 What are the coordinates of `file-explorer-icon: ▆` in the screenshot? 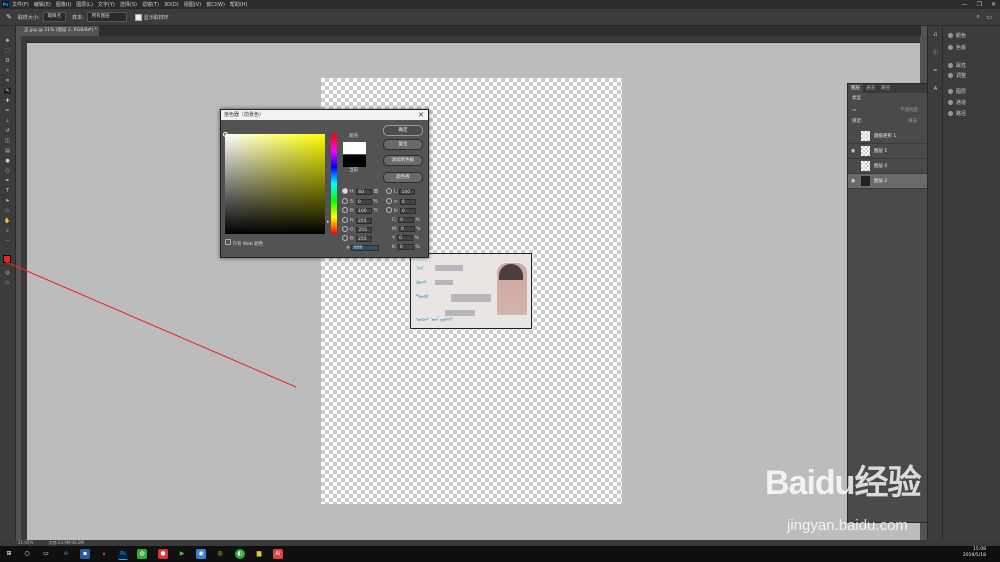 It's located at (259, 554).